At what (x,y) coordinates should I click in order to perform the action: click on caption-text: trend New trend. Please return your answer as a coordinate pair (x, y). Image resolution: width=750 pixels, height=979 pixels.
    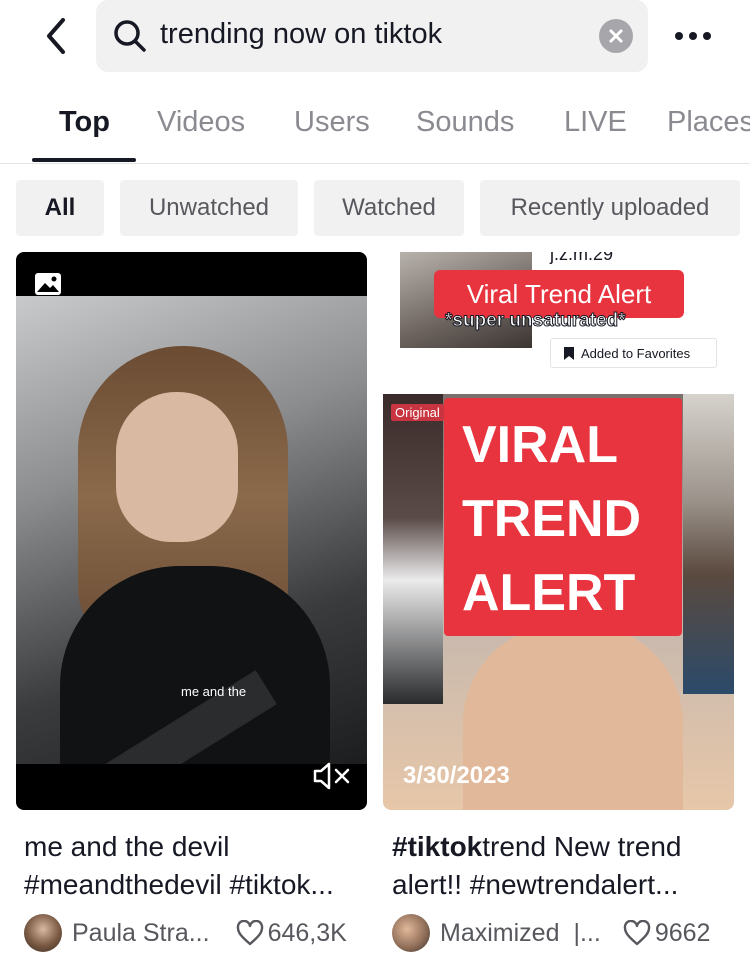
    Looking at the image, I should click on (582, 846).